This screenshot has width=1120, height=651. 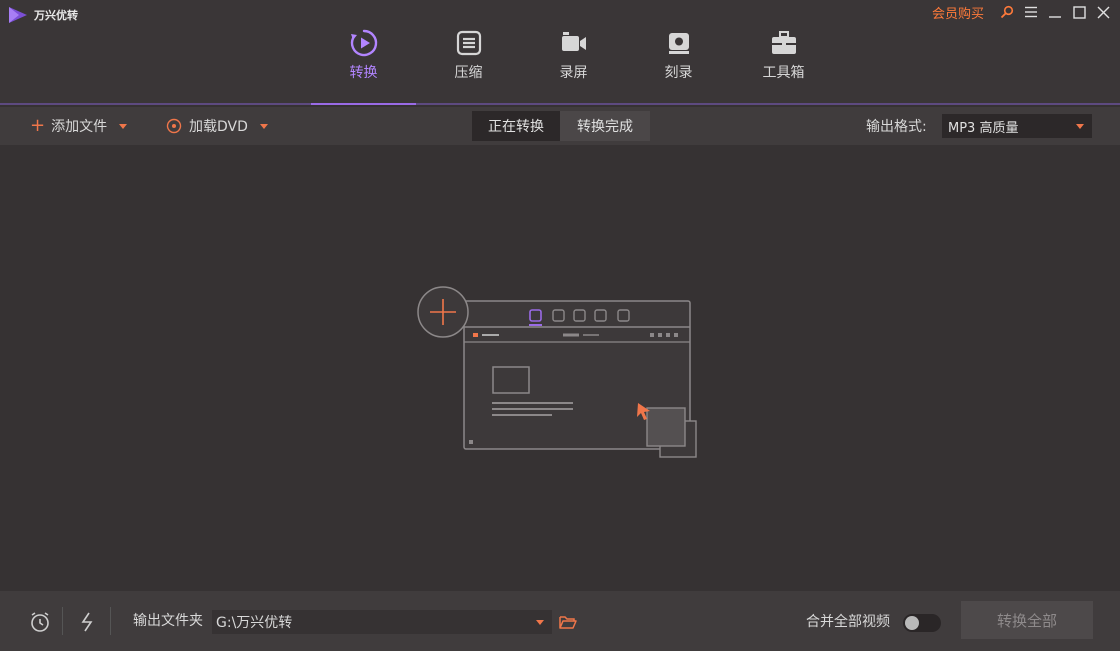 I want to click on tab-burn: 刻录, so click(x=678, y=58).